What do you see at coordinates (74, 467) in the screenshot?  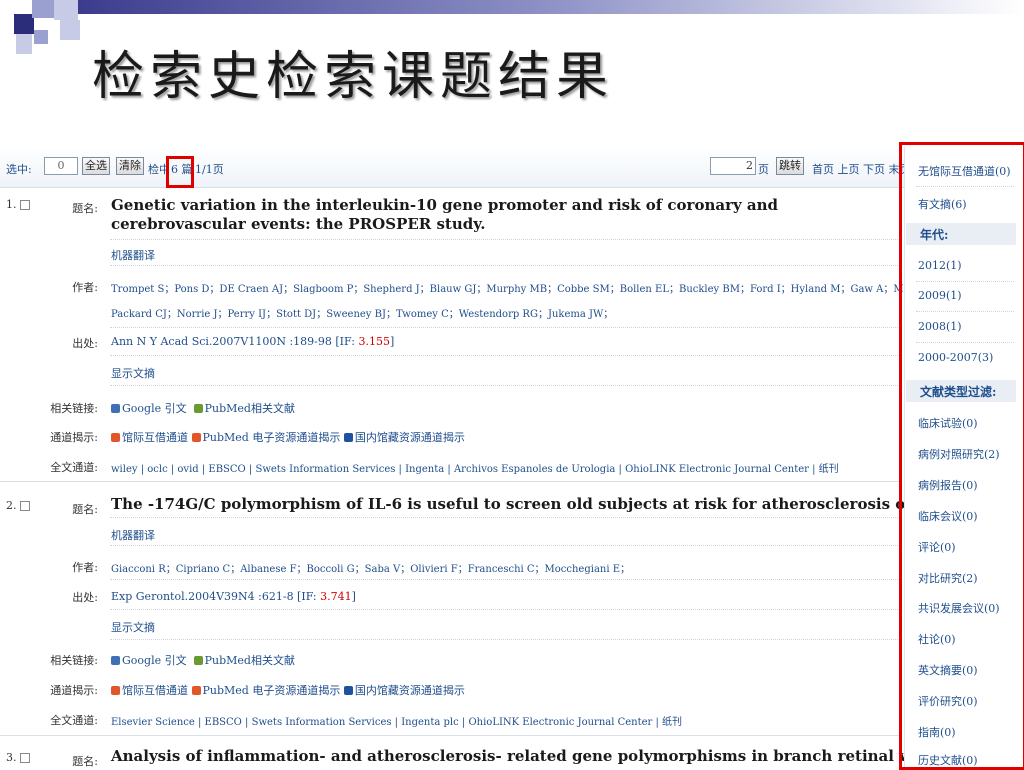 I see `result-1-fulltext-label: 全文通道:` at bounding box center [74, 467].